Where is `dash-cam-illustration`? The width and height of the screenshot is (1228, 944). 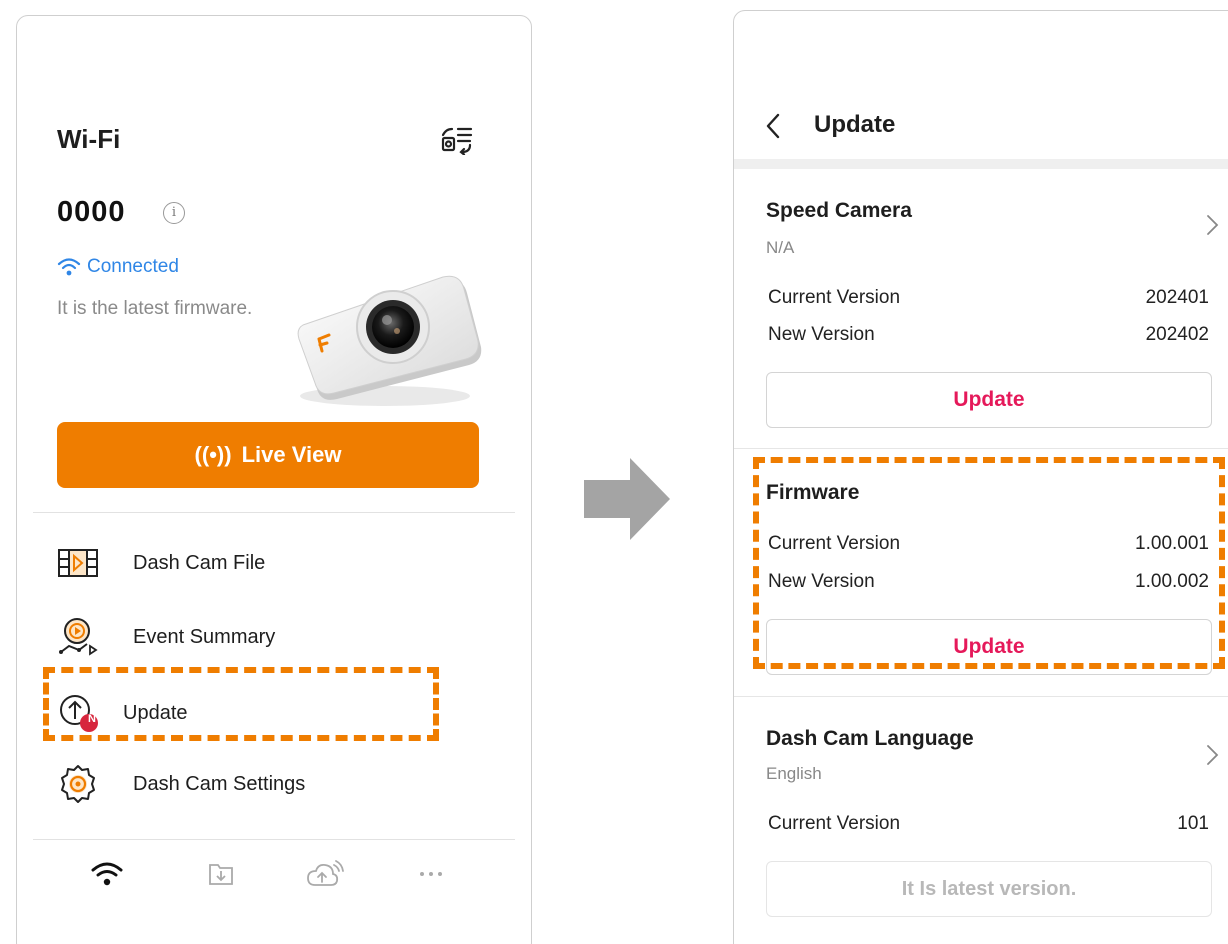 dash-cam-illustration is located at coordinates (389, 340).